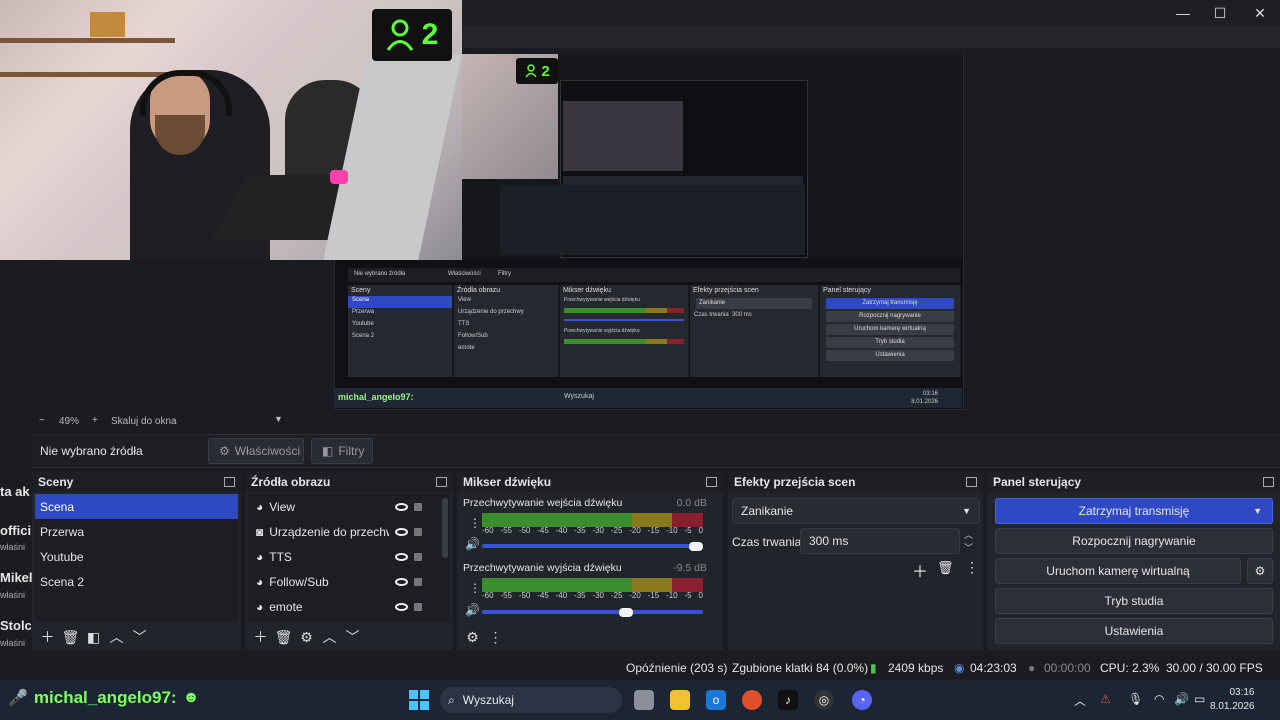 The image size is (1280, 720). I want to click on filters-label: Filtry, so click(351, 451).